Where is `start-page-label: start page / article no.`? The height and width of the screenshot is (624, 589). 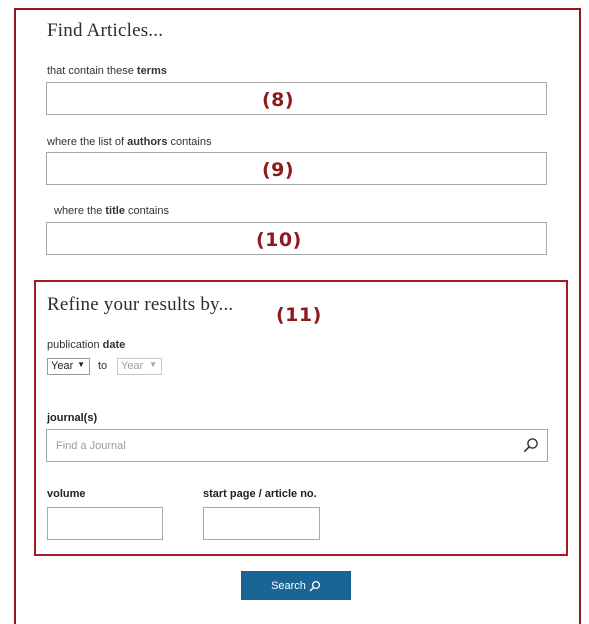
start-page-label: start page / article no. is located at coordinates (260, 494).